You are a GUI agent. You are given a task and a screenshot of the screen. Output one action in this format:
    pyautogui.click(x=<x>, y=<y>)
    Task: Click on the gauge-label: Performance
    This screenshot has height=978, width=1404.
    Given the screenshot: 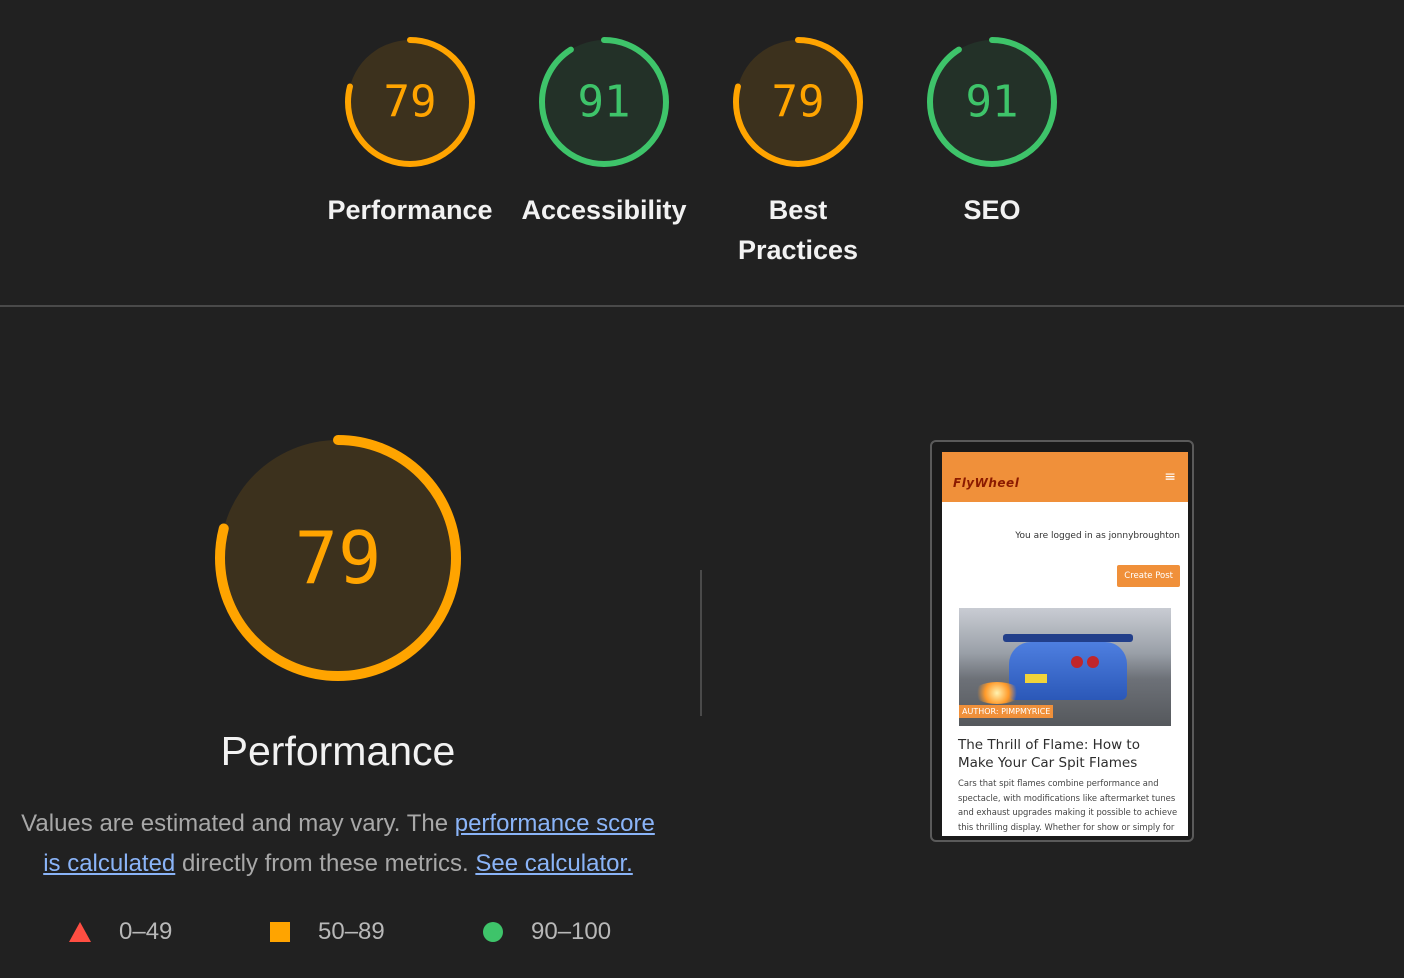 What is the action you would take?
    pyautogui.click(x=409, y=210)
    